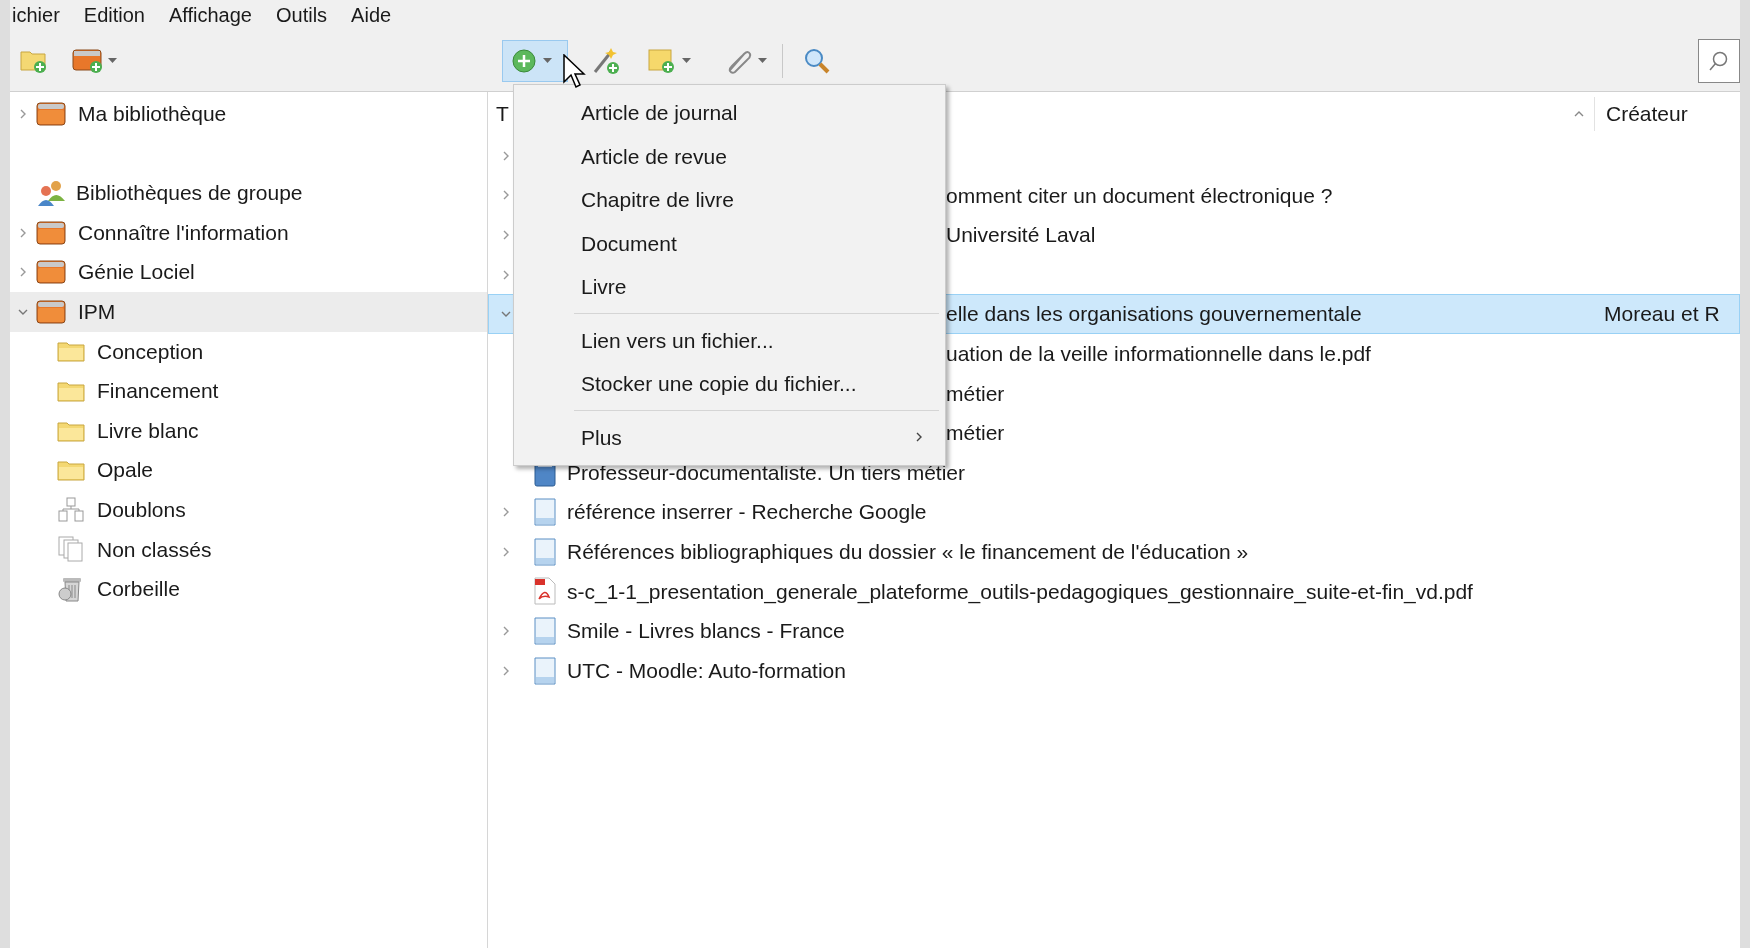 The width and height of the screenshot is (1750, 948). What do you see at coordinates (88, 60) in the screenshot?
I see `library-plus-icon` at bounding box center [88, 60].